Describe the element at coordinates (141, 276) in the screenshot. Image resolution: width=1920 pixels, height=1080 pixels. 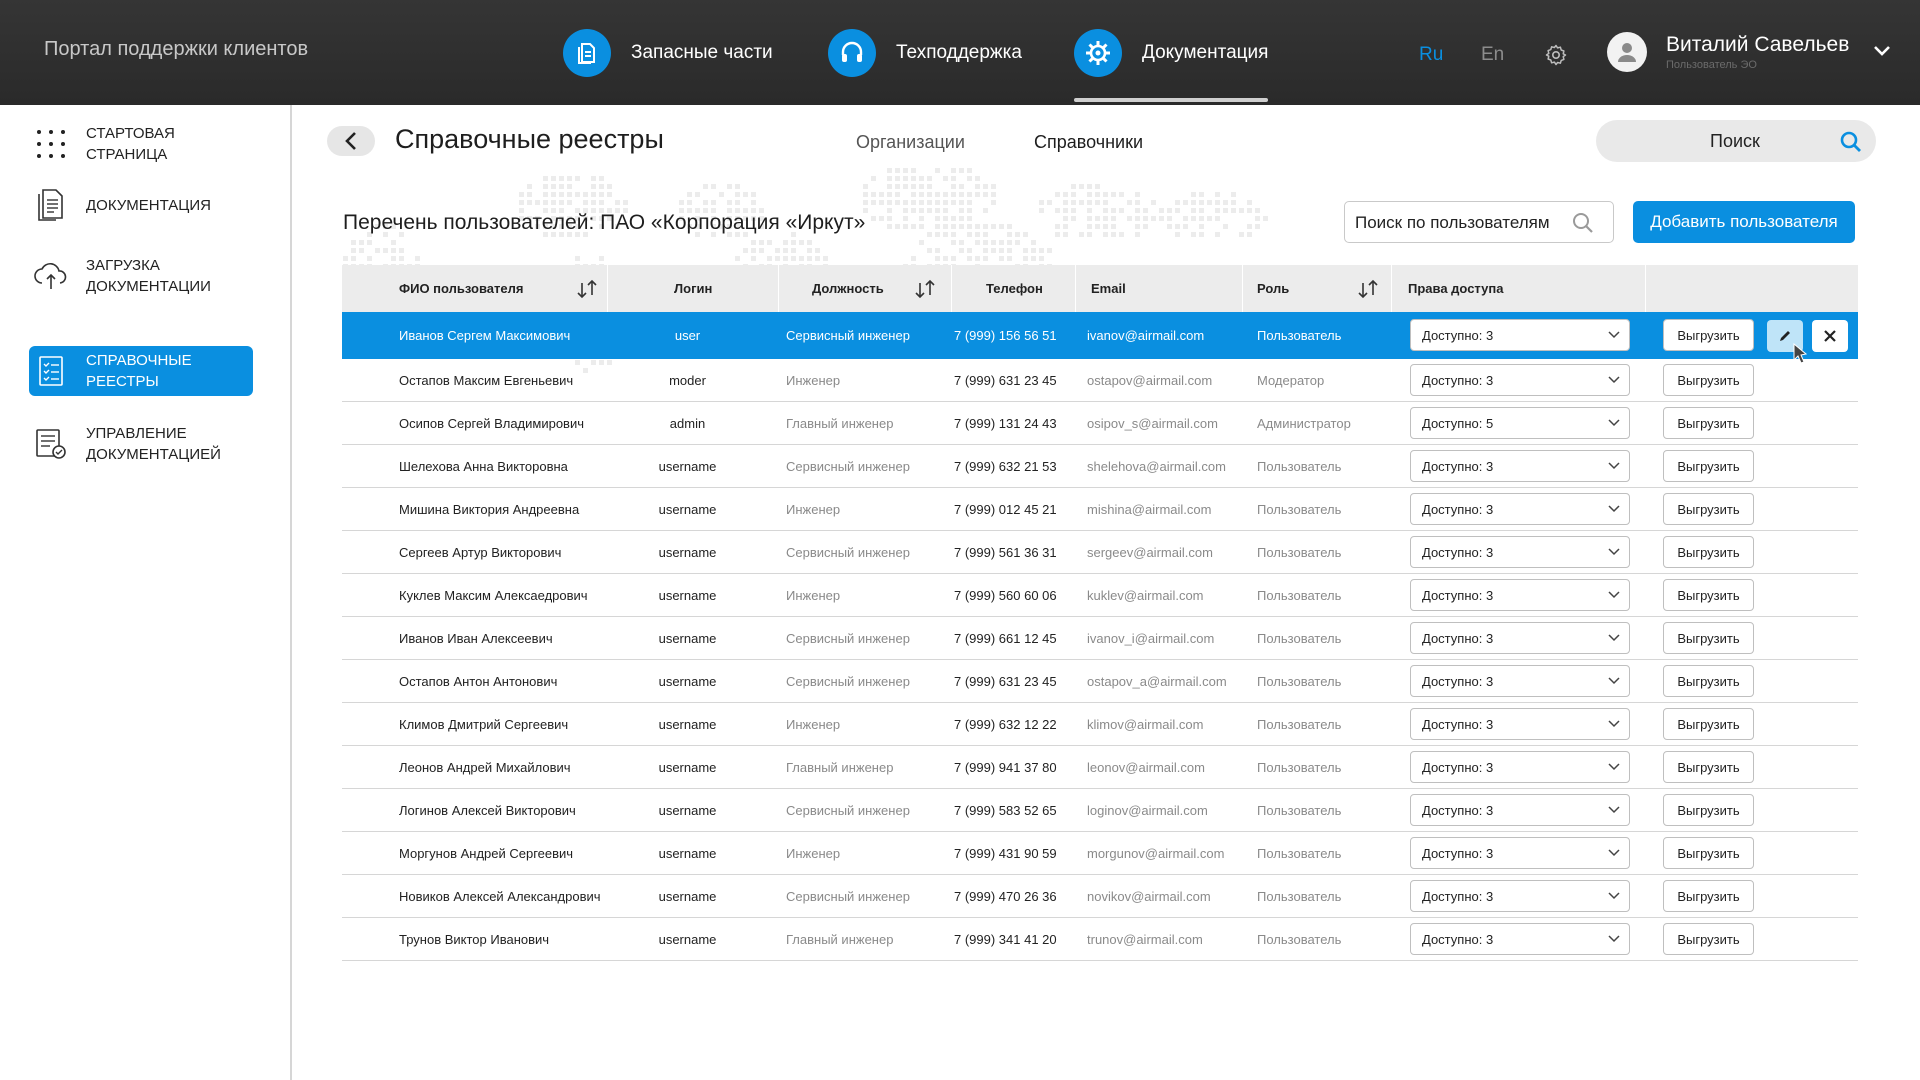
I see `sidebar-item-upload: Загрузка документации` at that location.